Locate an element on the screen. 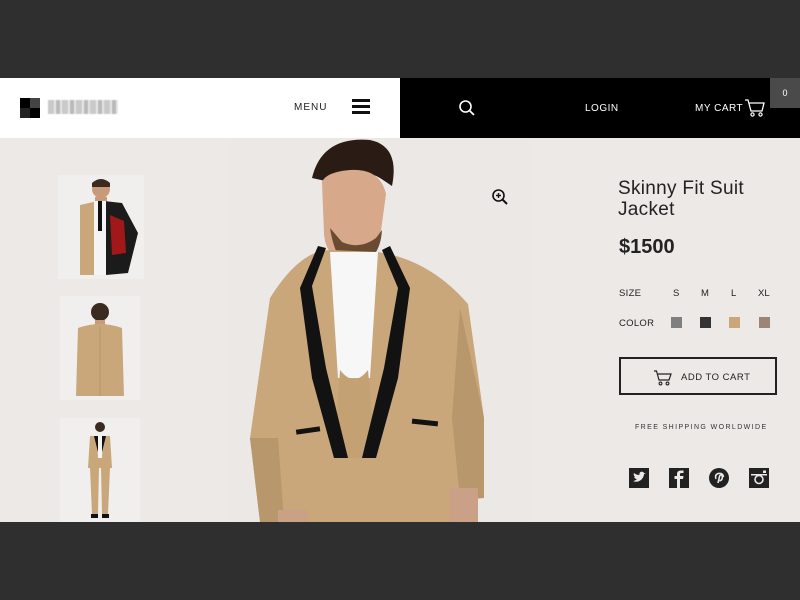 The image size is (800, 600). add-to-cart-label: ADD TO CART is located at coordinates (716, 377).